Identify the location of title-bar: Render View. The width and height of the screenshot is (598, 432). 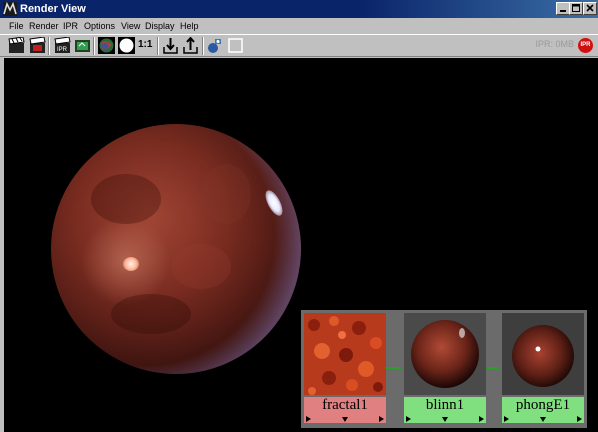
(299, 9).